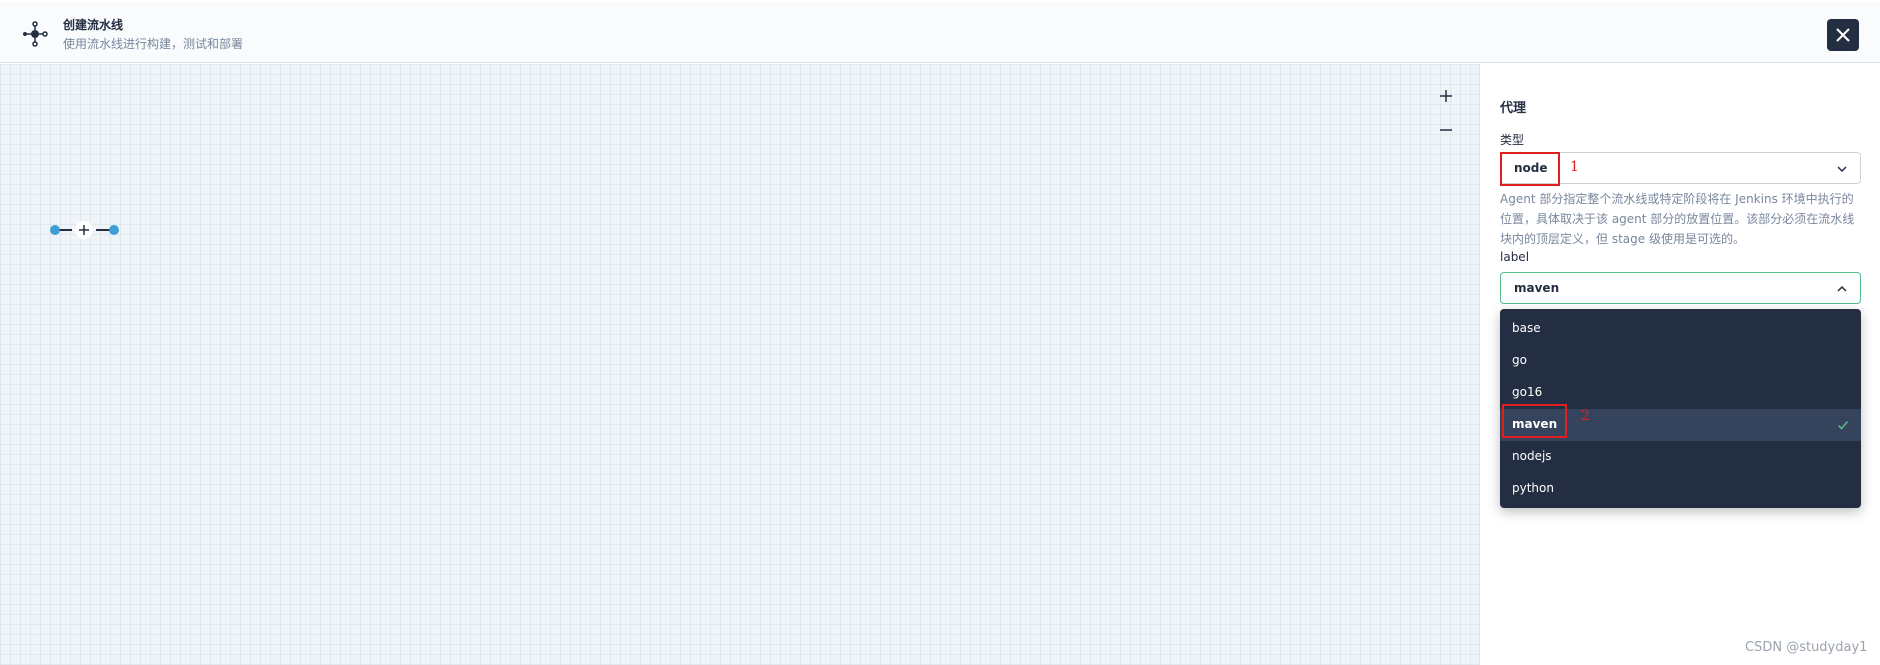 Image resolution: width=1880 pixels, height=665 pixels. I want to click on dialog-title: 创建流水线, so click(93, 25).